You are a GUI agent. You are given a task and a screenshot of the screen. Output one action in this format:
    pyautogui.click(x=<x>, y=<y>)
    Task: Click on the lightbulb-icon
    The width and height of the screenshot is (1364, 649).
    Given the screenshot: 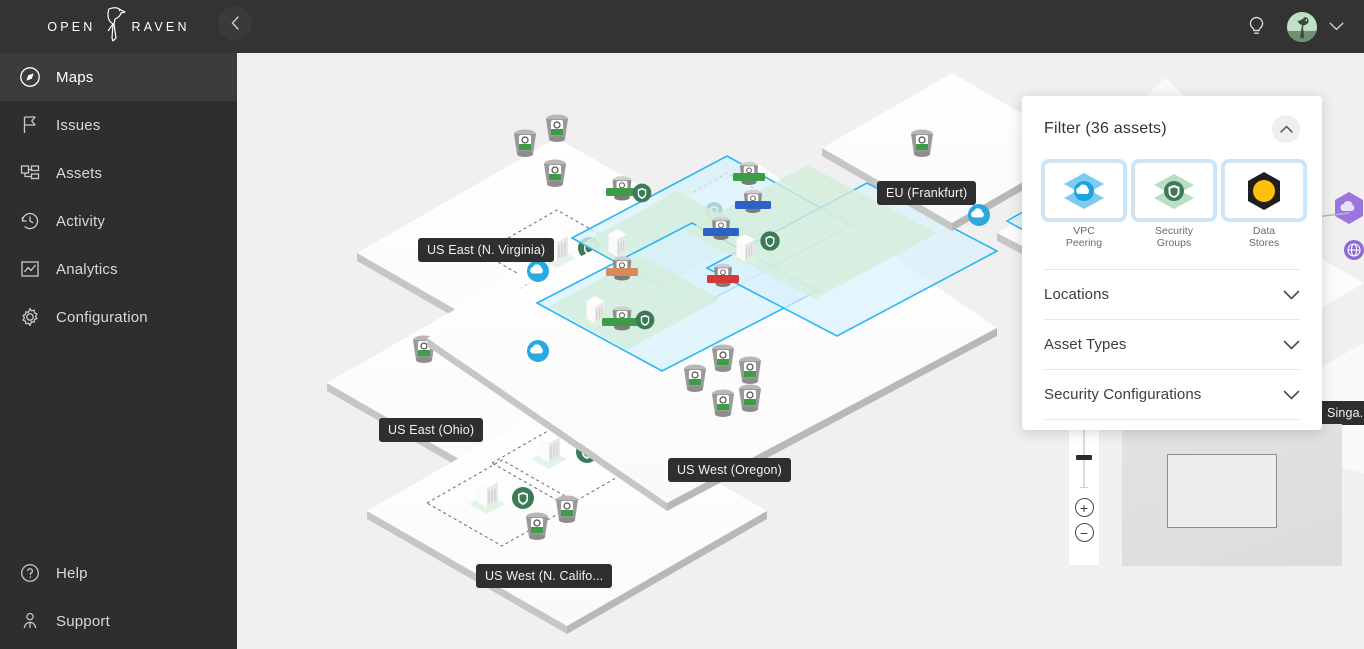 What is the action you would take?
    pyautogui.click(x=1256, y=27)
    